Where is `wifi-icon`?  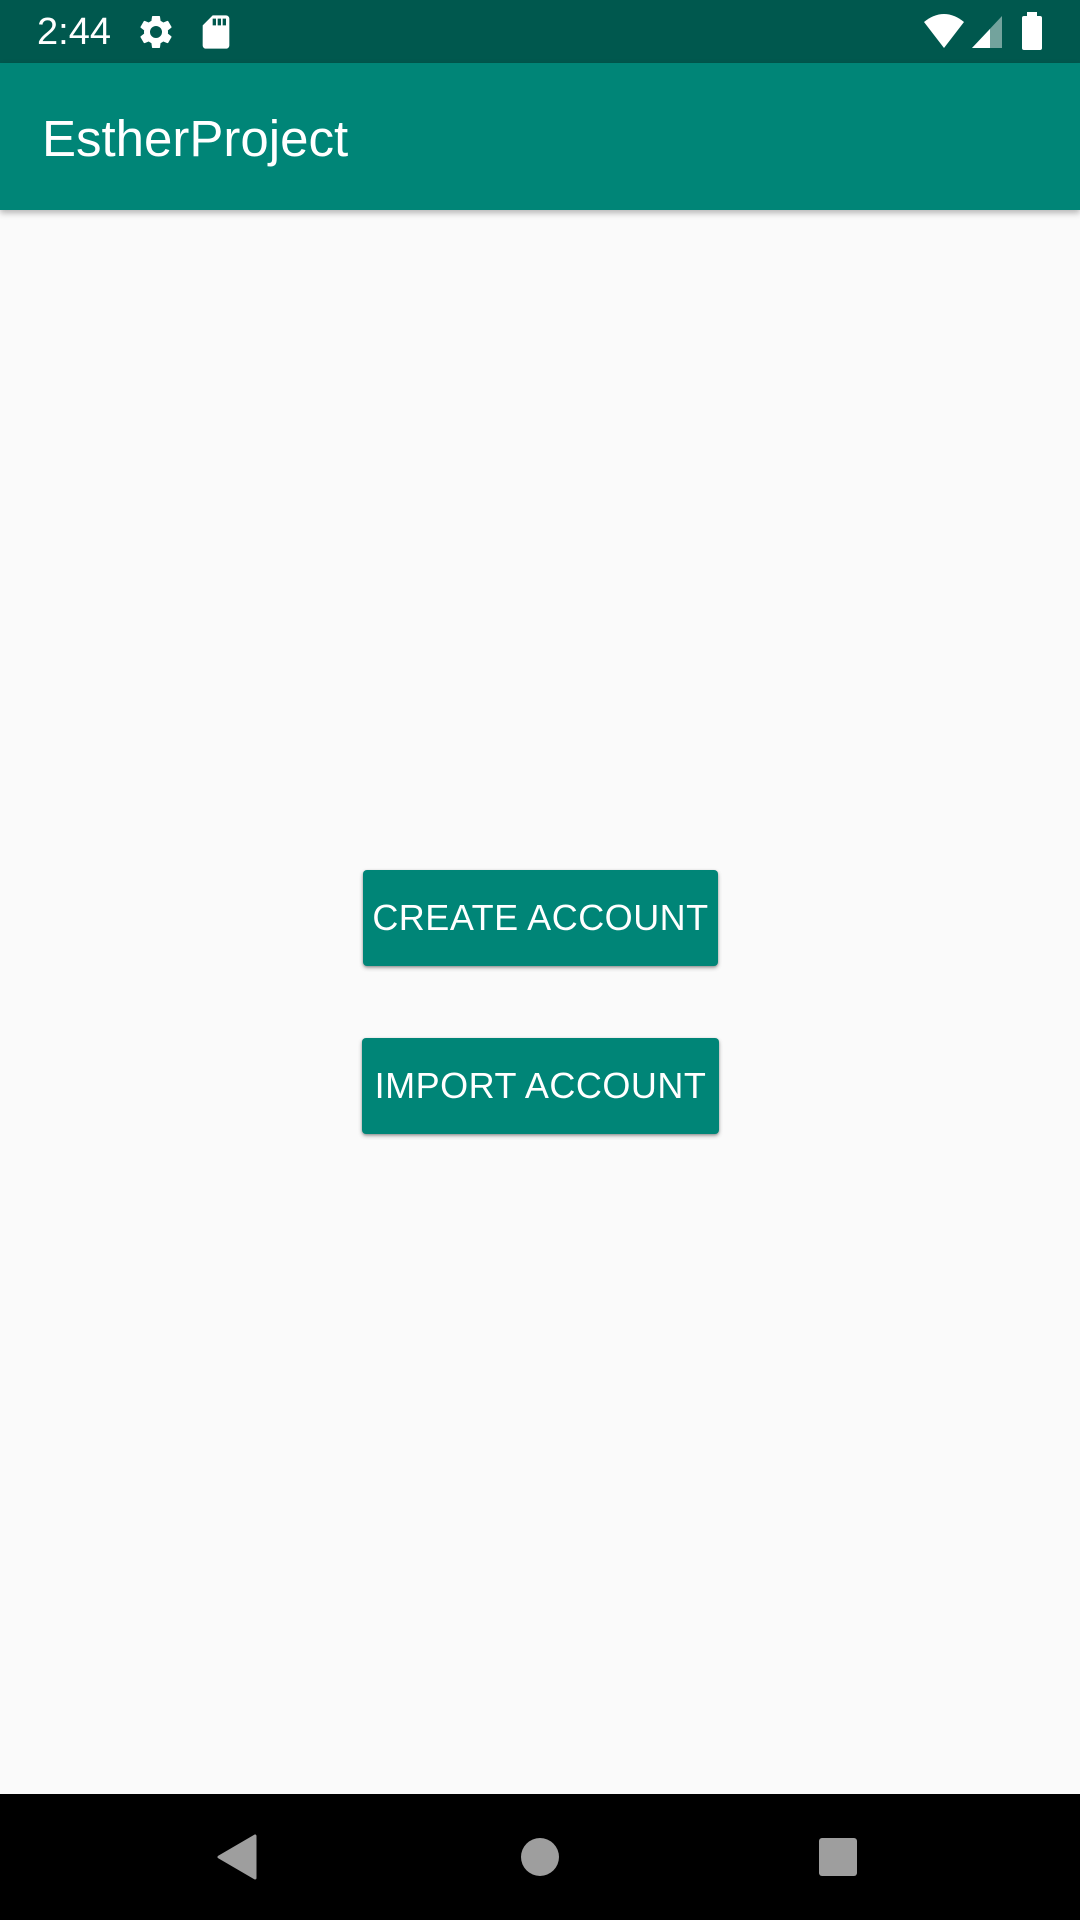 wifi-icon is located at coordinates (944, 32).